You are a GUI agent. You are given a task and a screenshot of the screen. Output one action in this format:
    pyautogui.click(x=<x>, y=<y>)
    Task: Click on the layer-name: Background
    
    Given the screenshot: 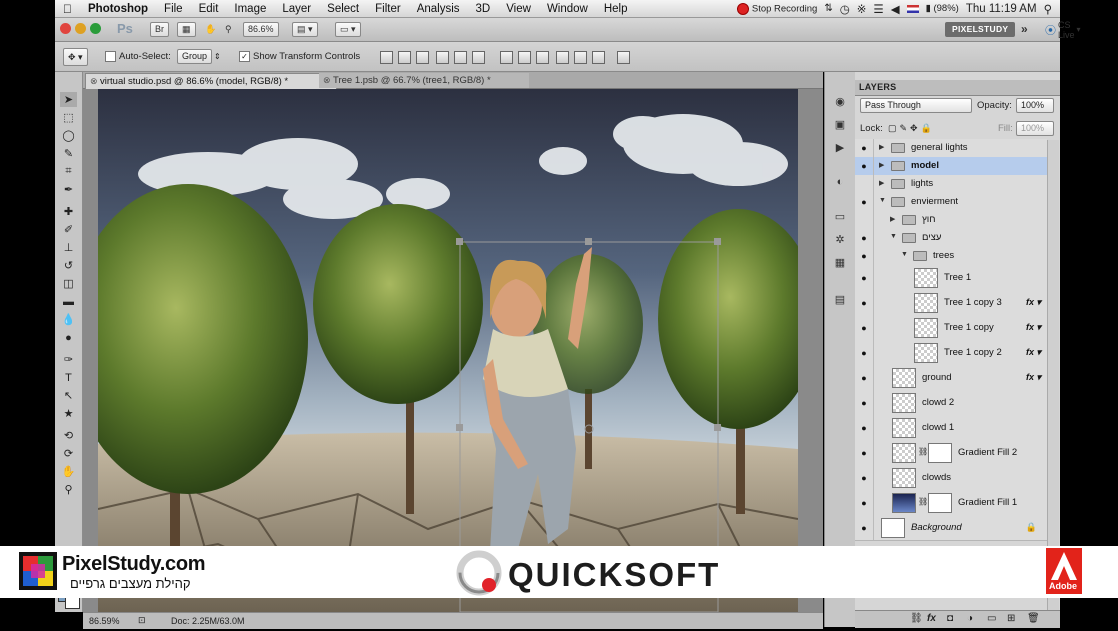 What is the action you would take?
    pyautogui.click(x=936, y=527)
    